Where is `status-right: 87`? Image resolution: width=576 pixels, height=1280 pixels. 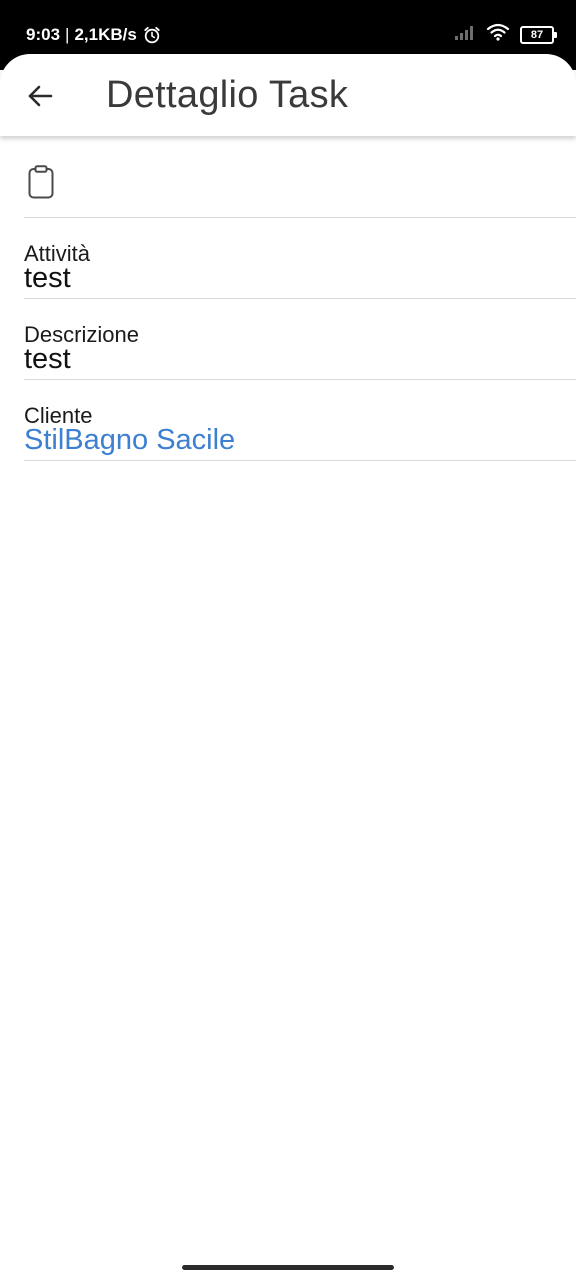 status-right: 87 is located at coordinates (505, 34).